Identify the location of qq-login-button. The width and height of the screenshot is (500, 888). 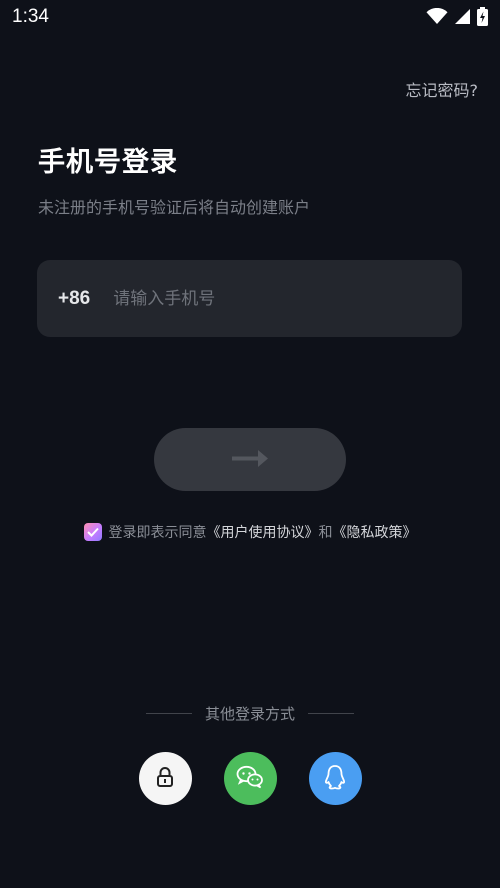
(335, 778).